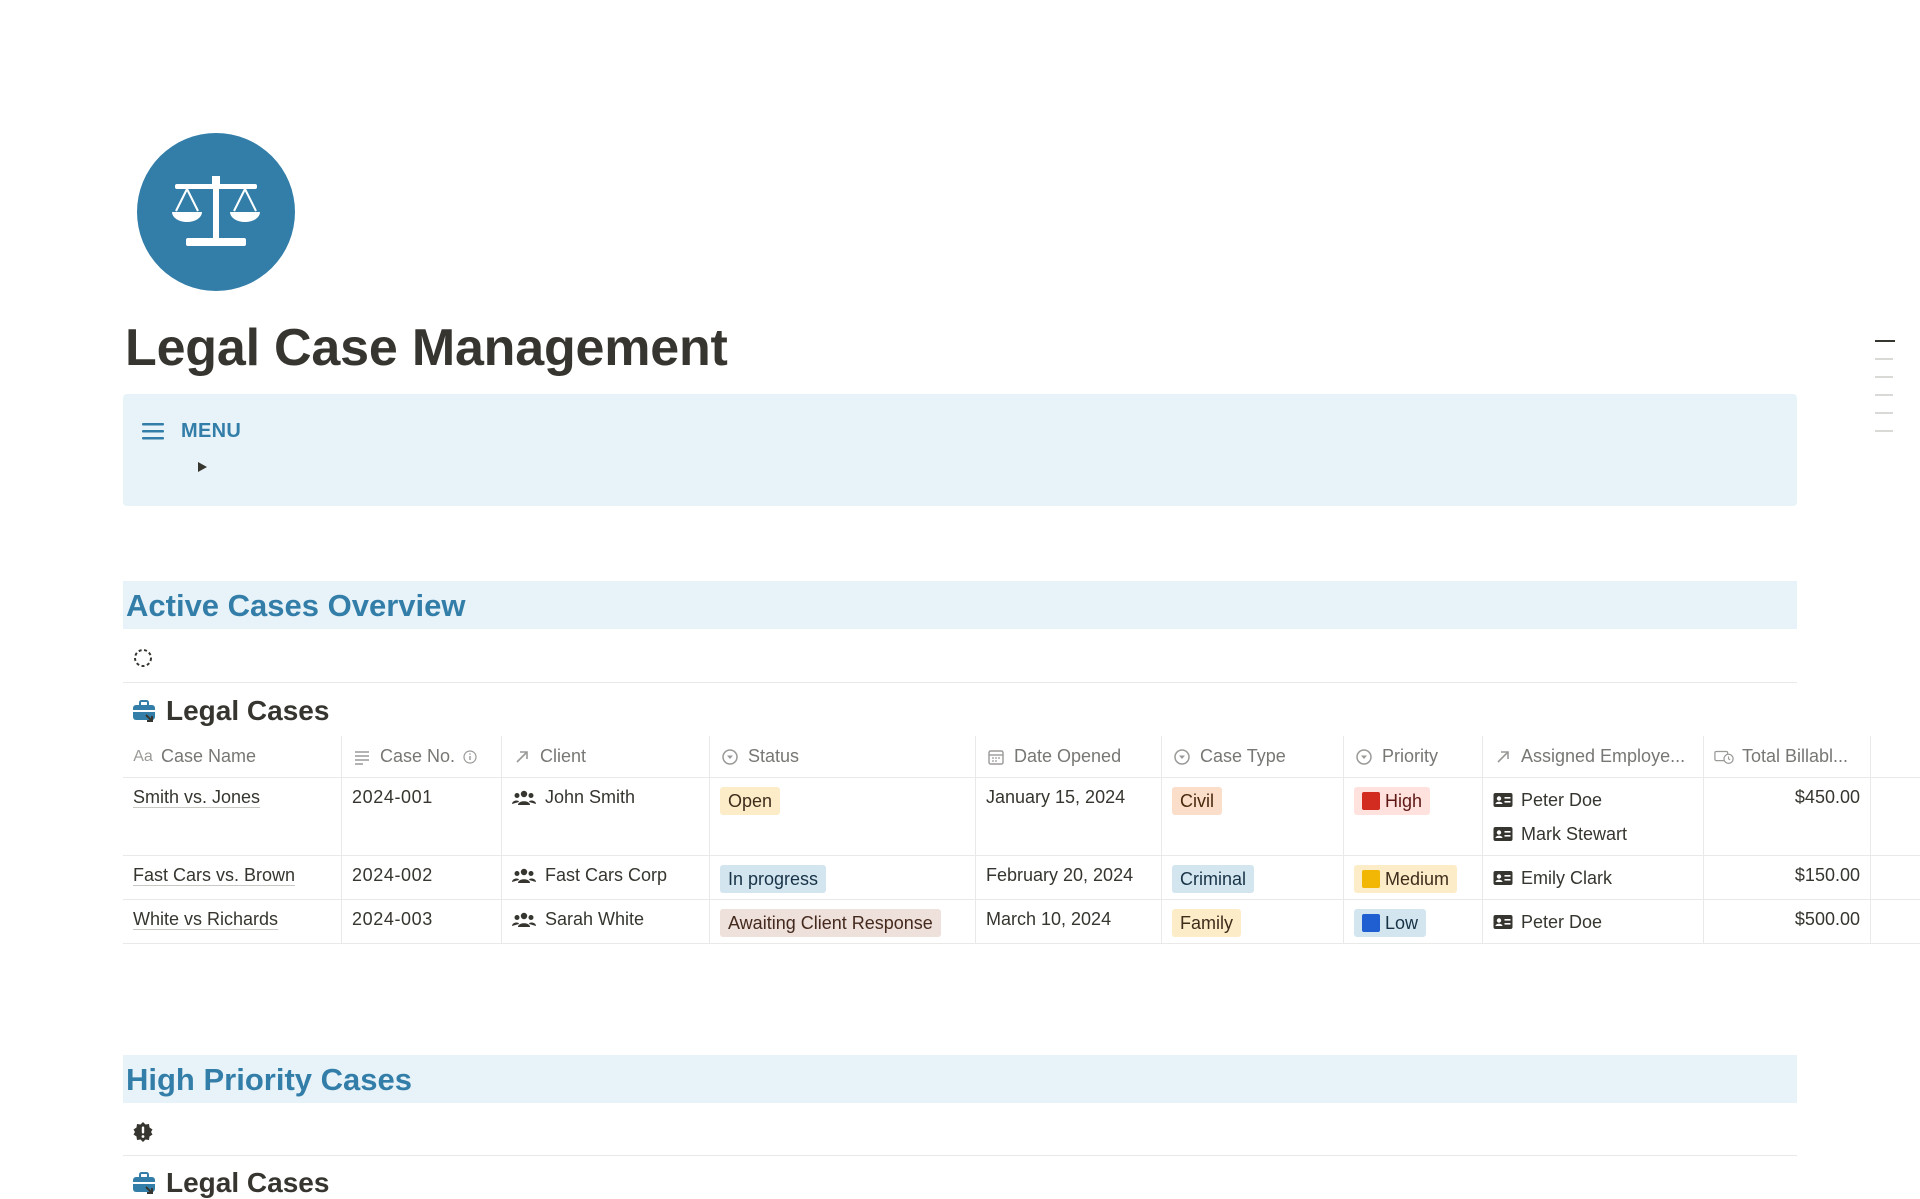 This screenshot has width=1920, height=1199. What do you see at coordinates (843, 756) in the screenshot?
I see `column-header-status: Status` at bounding box center [843, 756].